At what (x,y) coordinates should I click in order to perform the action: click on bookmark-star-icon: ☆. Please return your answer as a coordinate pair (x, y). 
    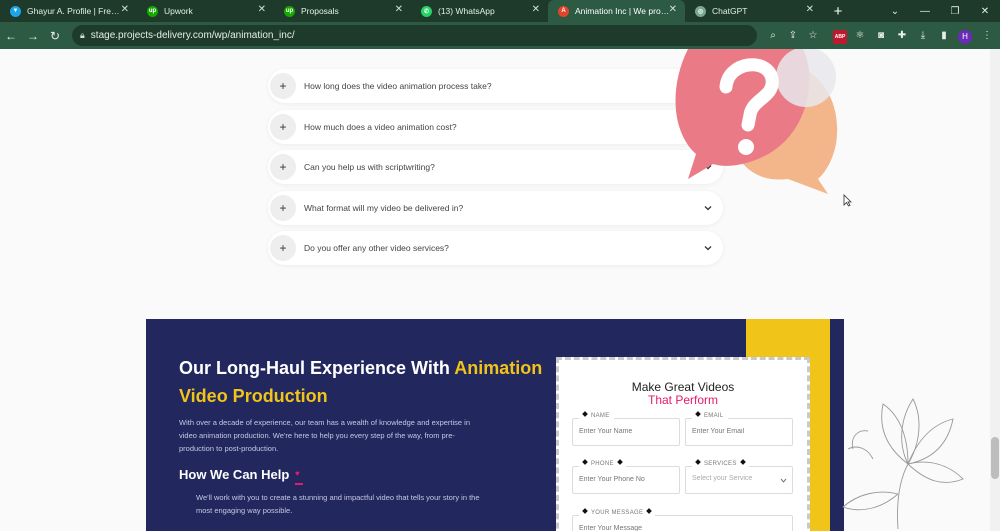
    Looking at the image, I should click on (813, 37).